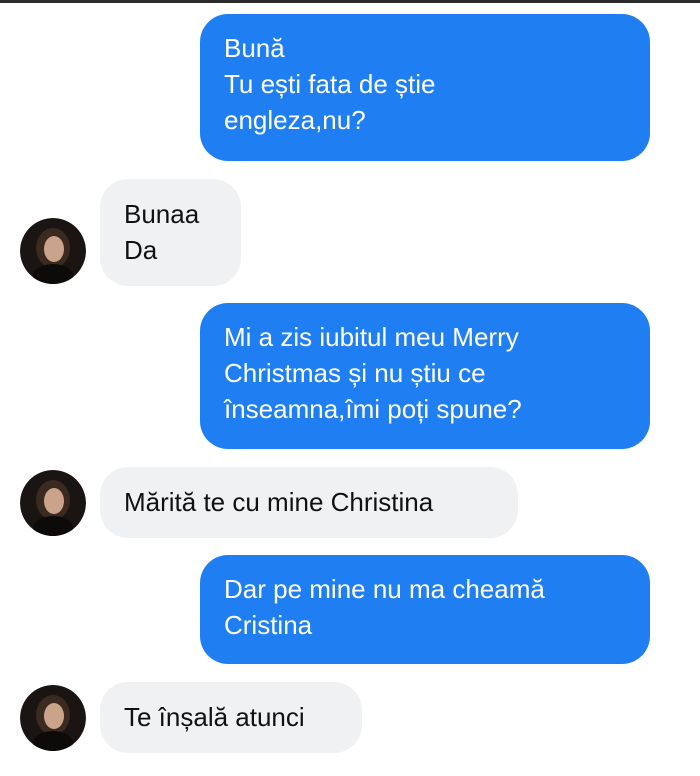  What do you see at coordinates (425, 609) in the screenshot?
I see `sent-message-bubble: Dar pe mine nu ma cheamă Cristina` at bounding box center [425, 609].